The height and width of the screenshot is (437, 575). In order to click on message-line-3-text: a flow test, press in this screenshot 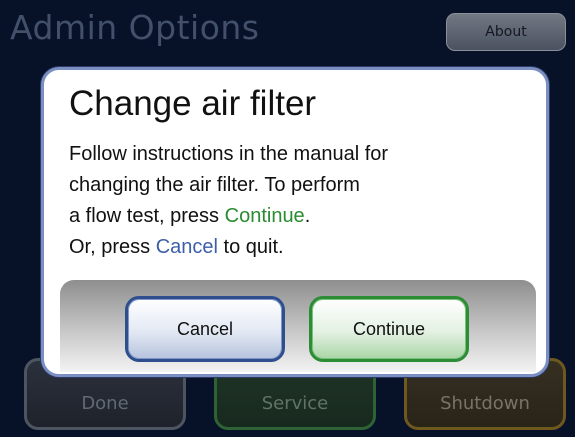, I will do `click(147, 216)`.